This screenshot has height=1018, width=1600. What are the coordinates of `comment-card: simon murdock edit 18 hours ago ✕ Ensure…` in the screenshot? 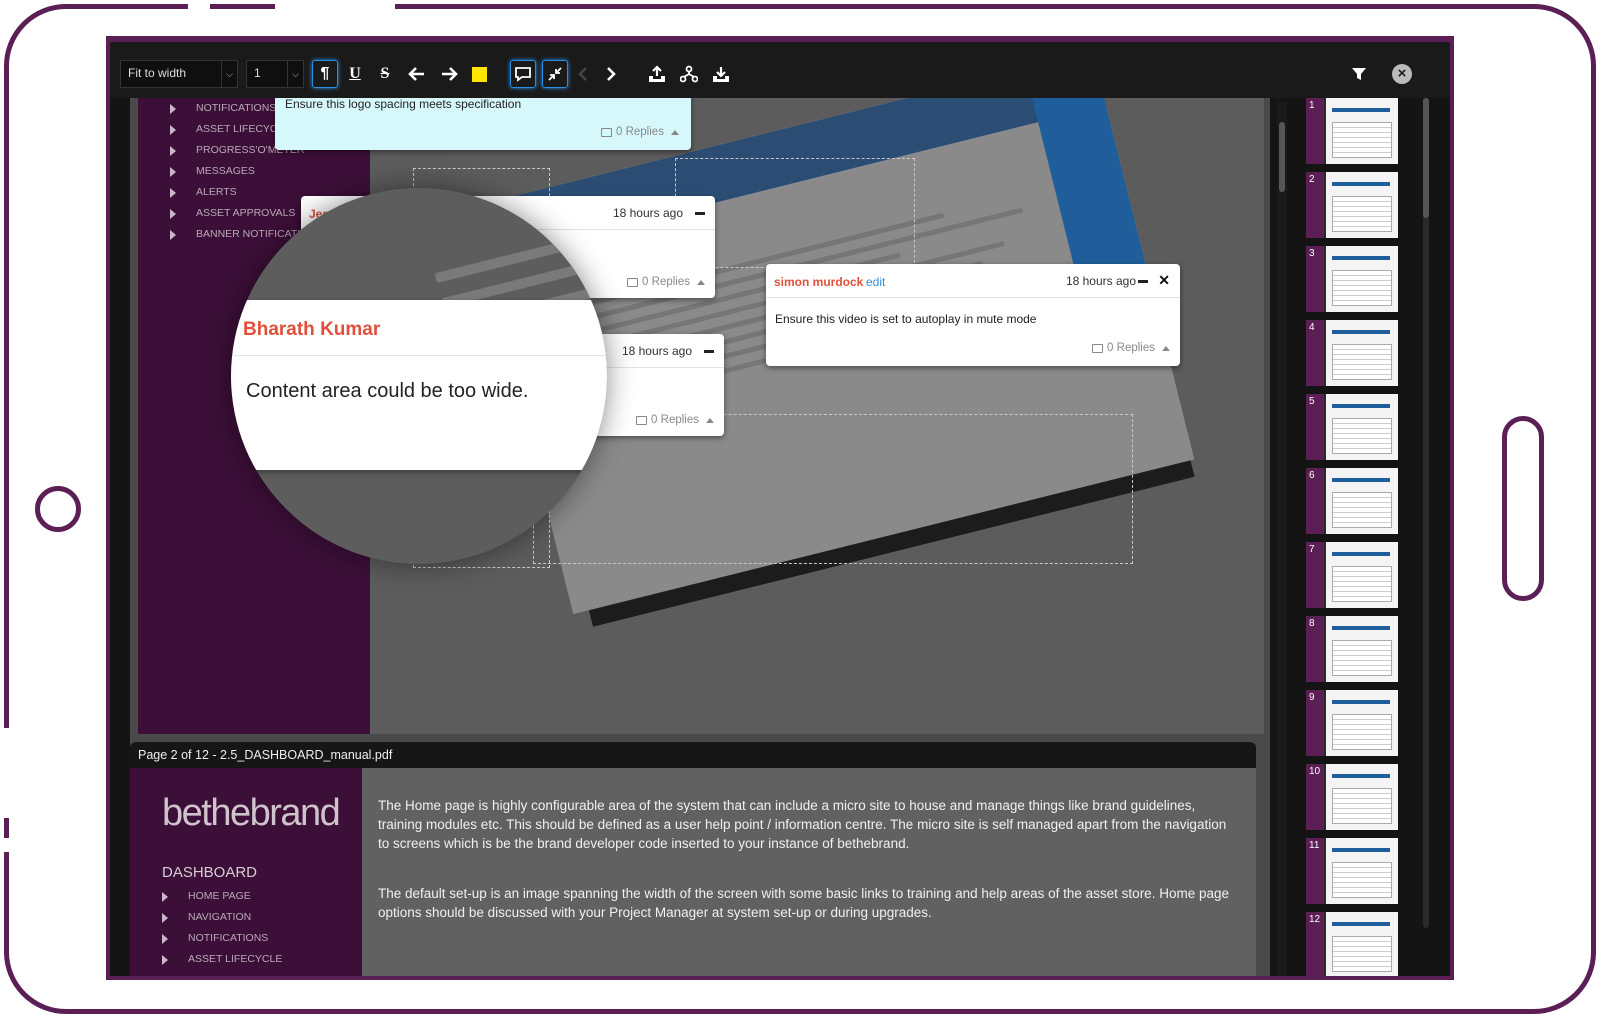 It's located at (973, 315).